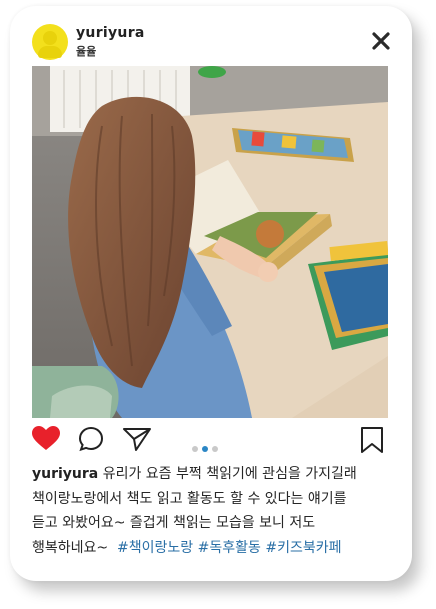 The image size is (436, 609). What do you see at coordinates (155, 548) in the screenshot?
I see `hashtag-link: #책이랑노랑` at bounding box center [155, 548].